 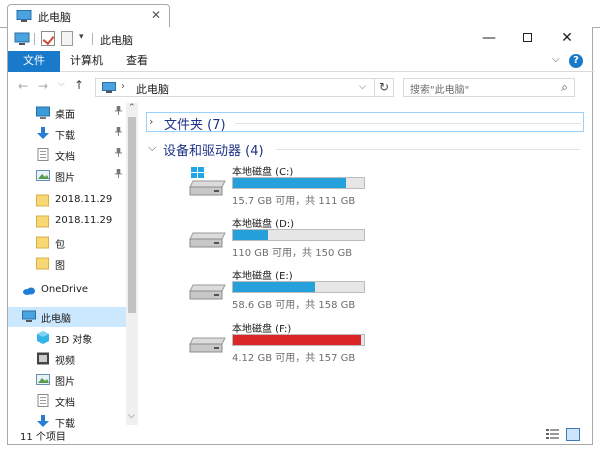 I want to click on maximize-button, so click(x=527, y=39).